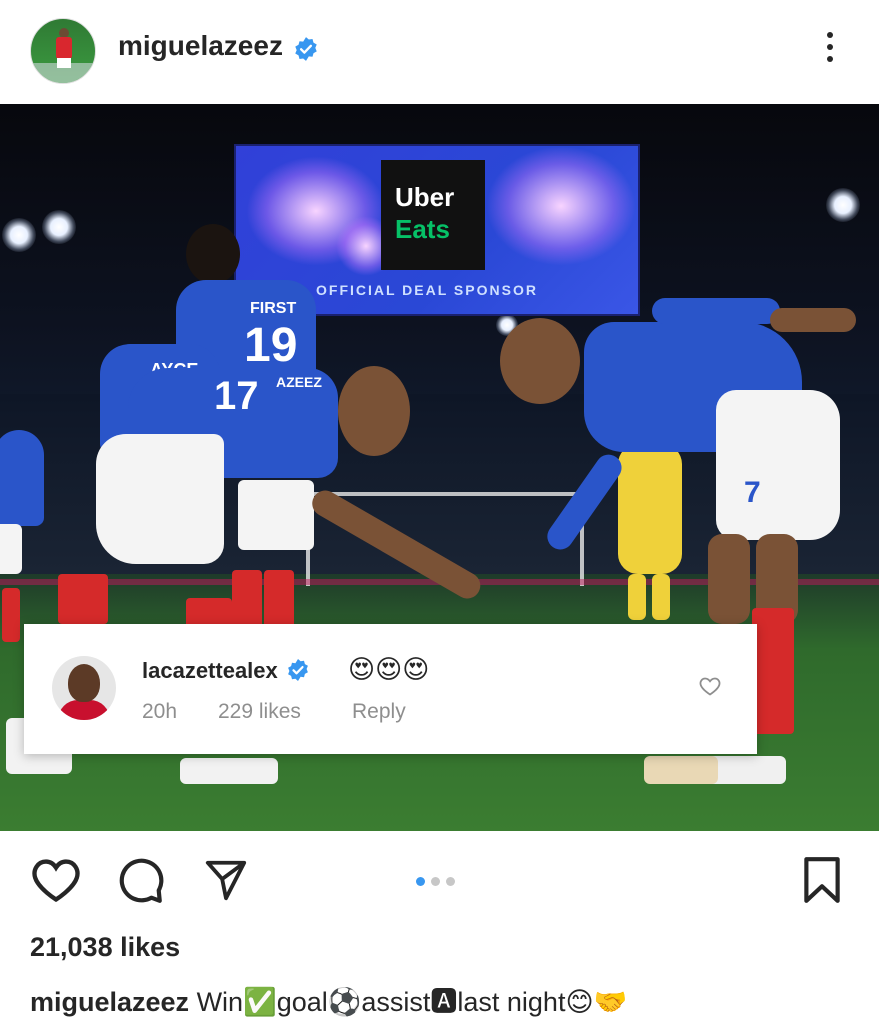  Describe the element at coordinates (109, 1002) in the screenshot. I see `caption-username: miguelazeez` at that location.